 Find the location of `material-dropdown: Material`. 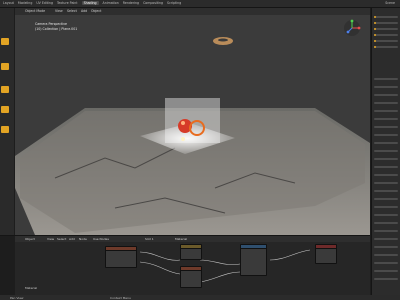

material-dropdown: Material is located at coordinates (181, 239).